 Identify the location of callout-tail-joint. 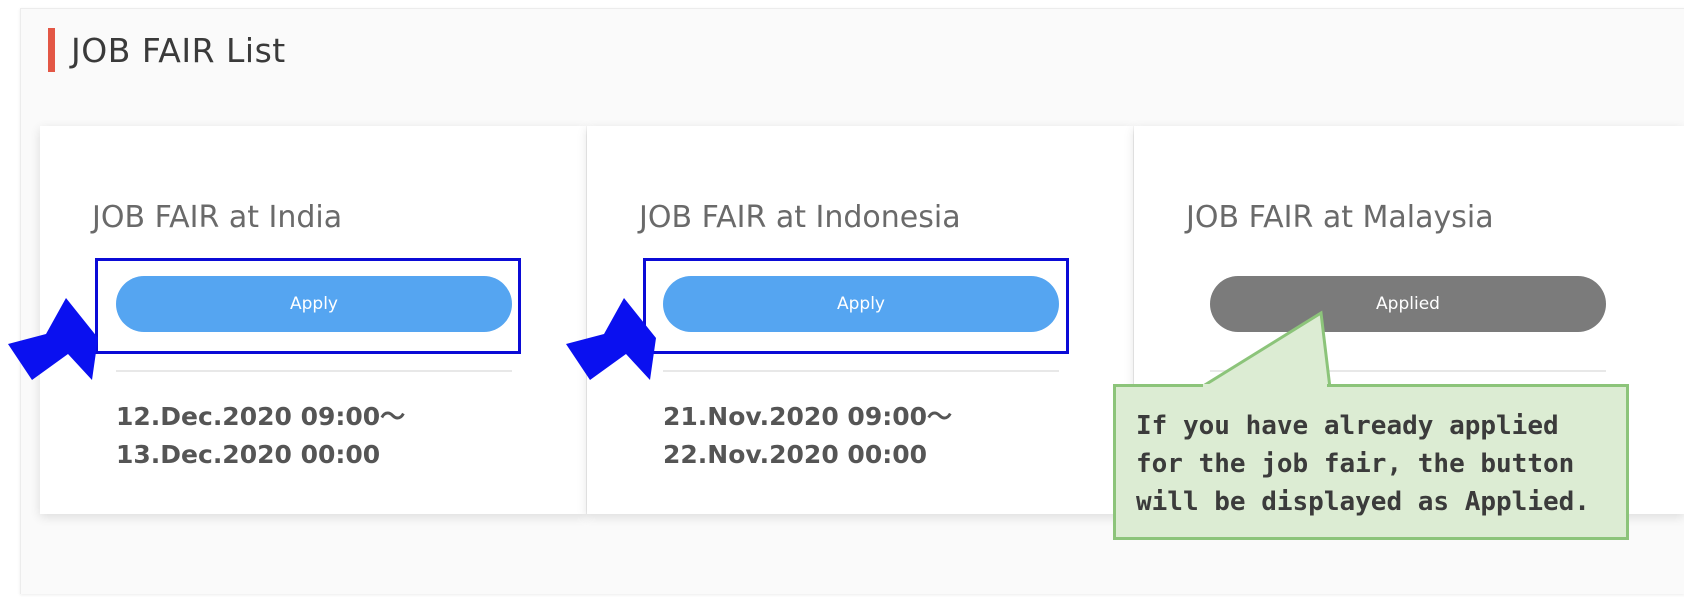
(1265, 386).